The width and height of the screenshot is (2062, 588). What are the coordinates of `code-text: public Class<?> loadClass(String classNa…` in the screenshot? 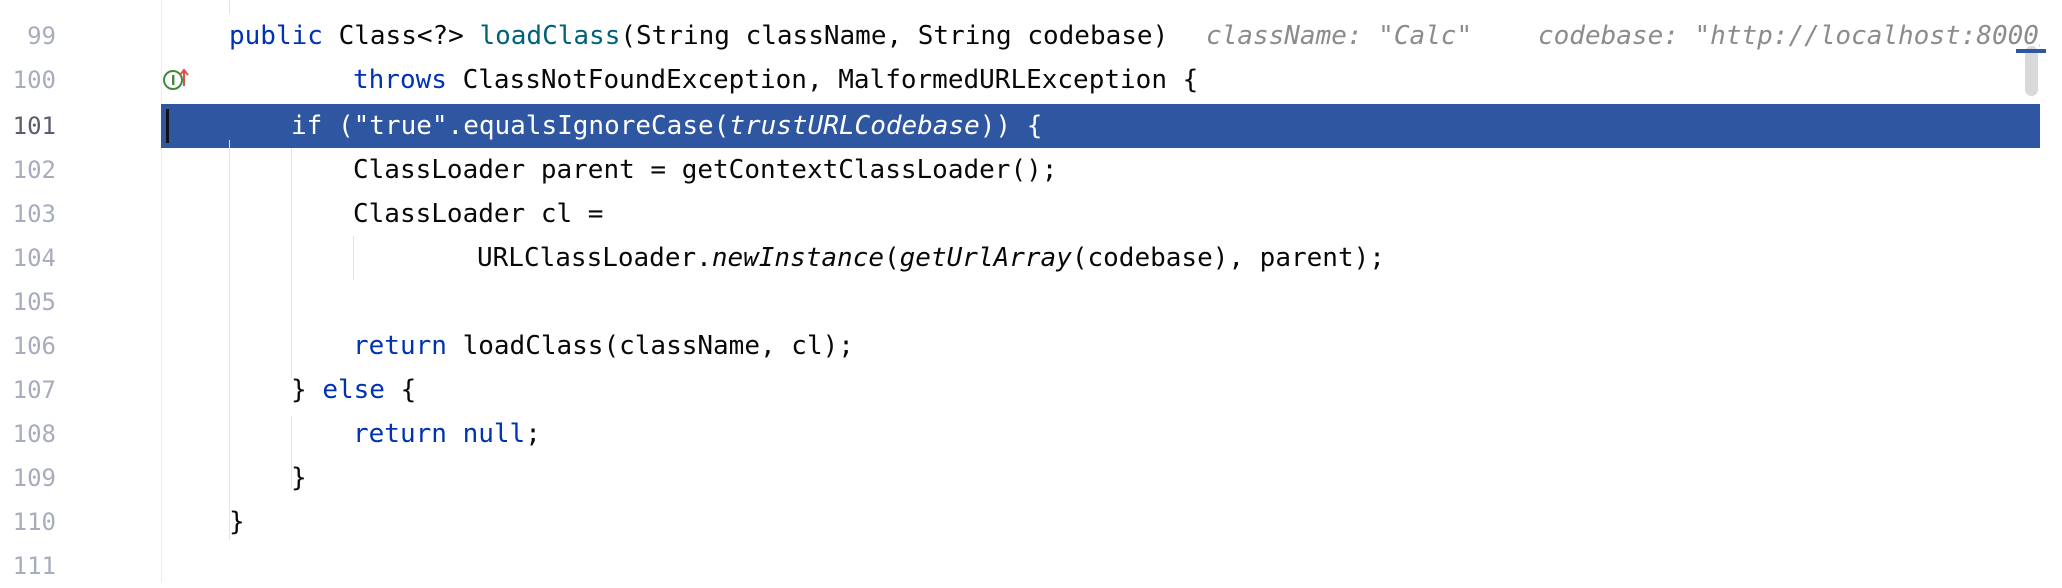 It's located at (698, 36).